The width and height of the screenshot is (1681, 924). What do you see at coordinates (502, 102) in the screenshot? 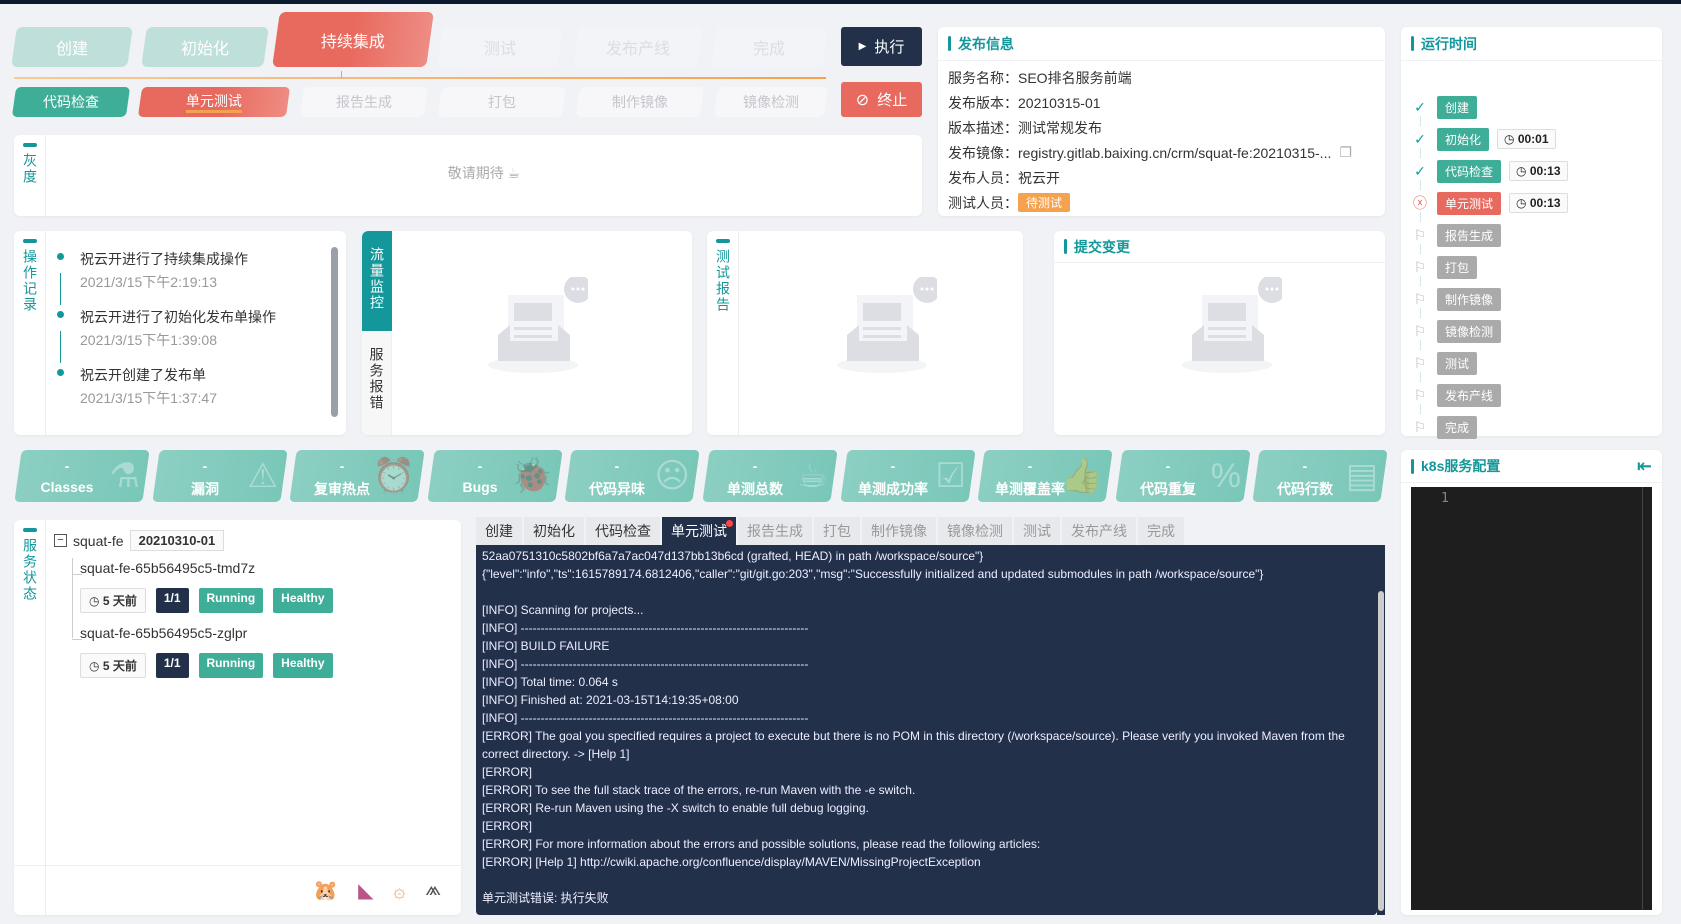
I see `substage-3: 打包` at bounding box center [502, 102].